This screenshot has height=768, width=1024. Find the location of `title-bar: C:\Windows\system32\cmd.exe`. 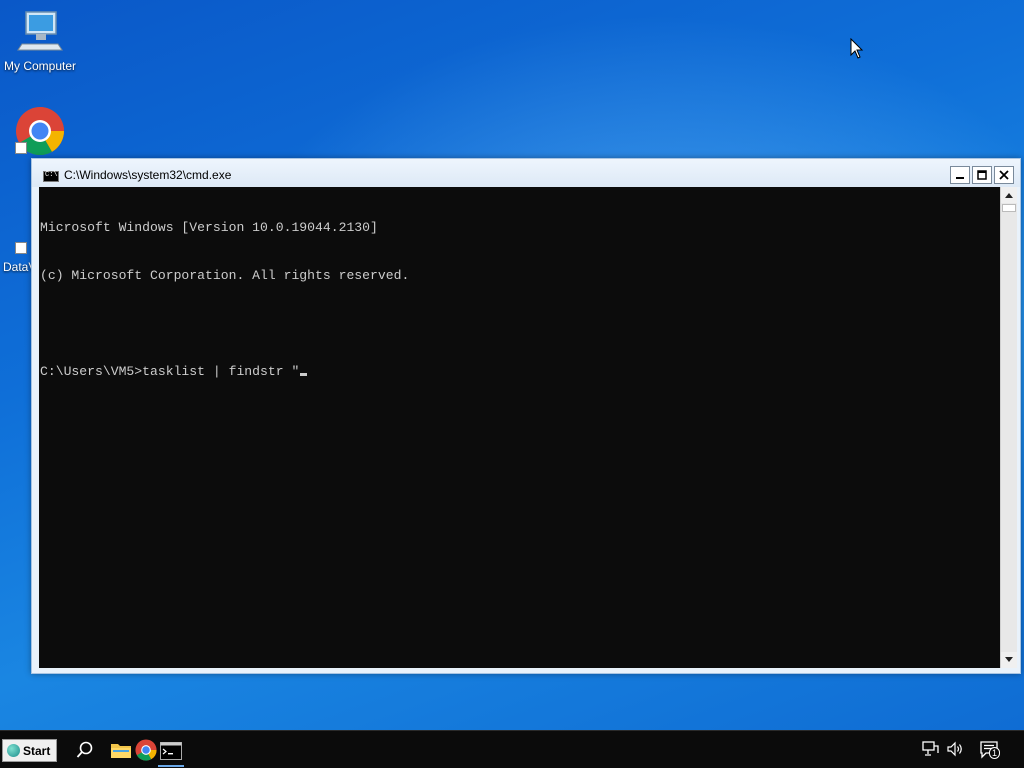

title-bar: C:\Windows\system32\cmd.exe is located at coordinates (526, 173).